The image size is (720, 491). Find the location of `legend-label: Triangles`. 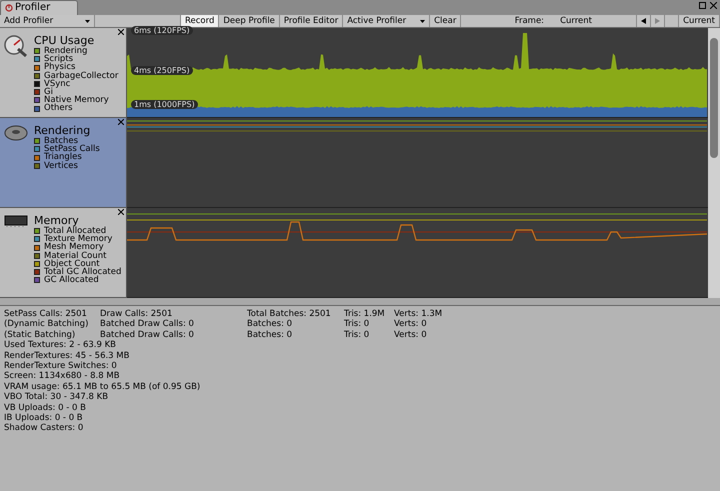

legend-label: Triangles is located at coordinates (63, 157).